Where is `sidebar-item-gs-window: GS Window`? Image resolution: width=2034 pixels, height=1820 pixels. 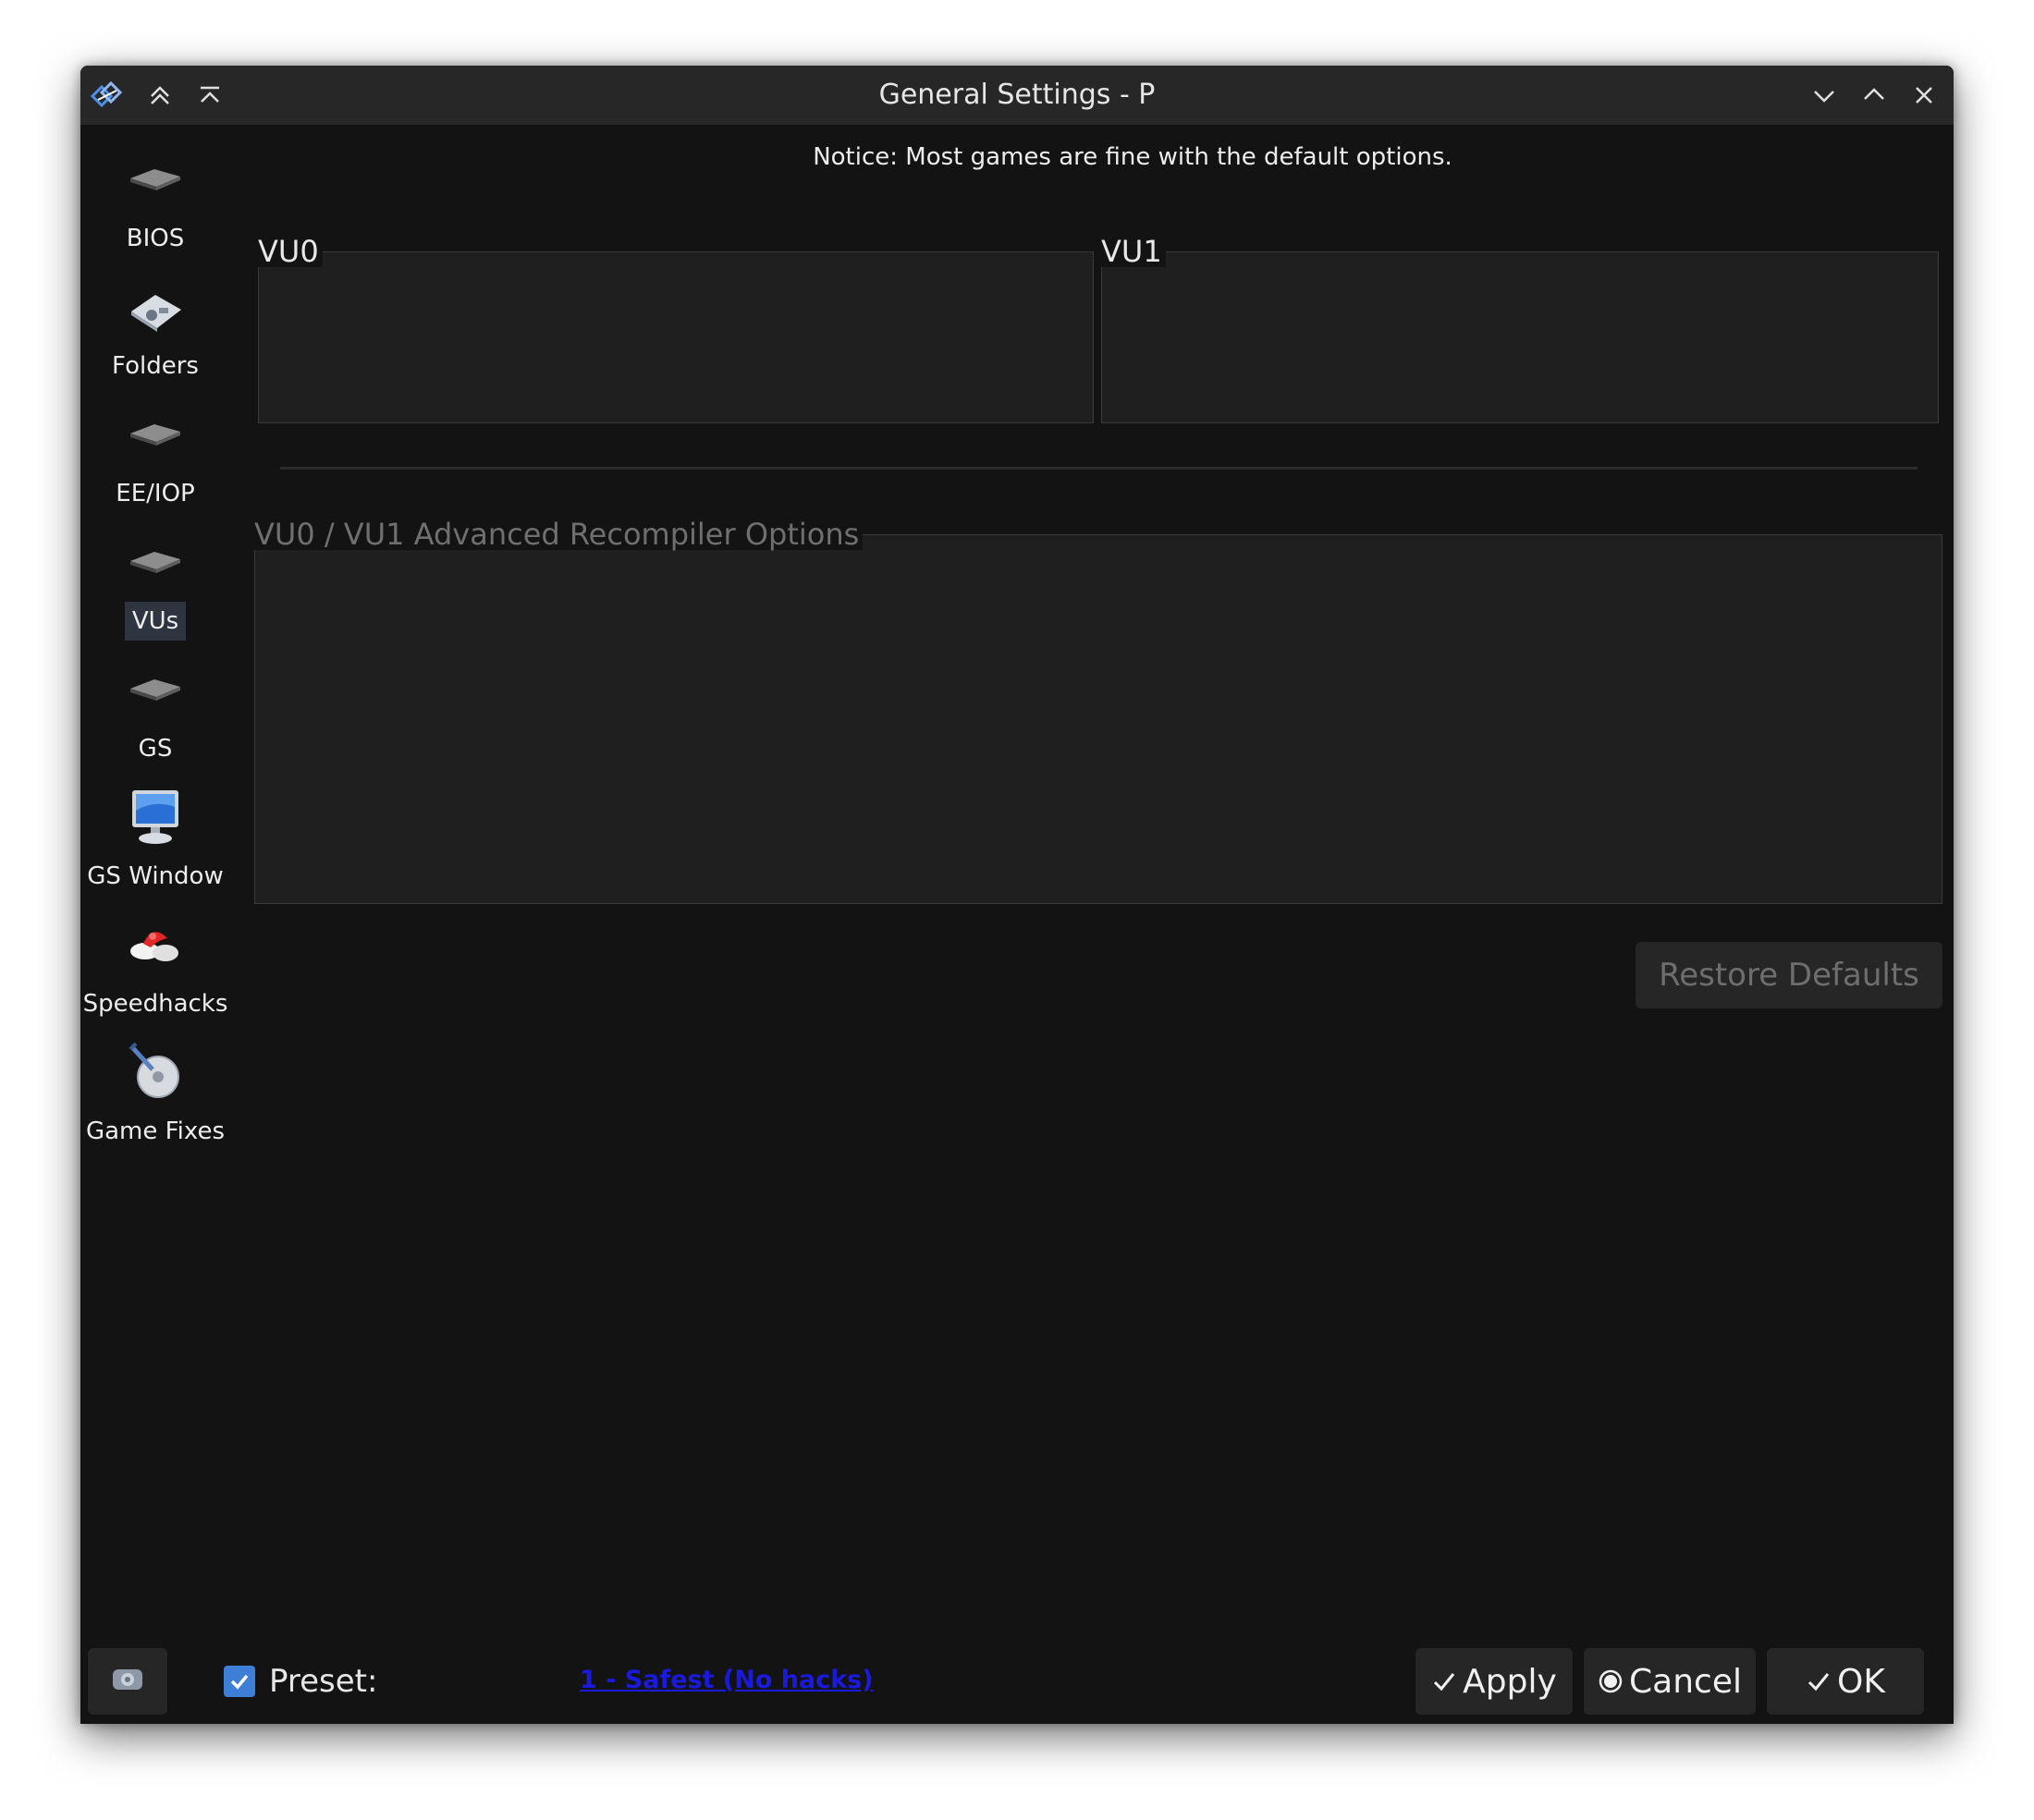
sidebar-item-gs-window: GS Window is located at coordinates (155, 848).